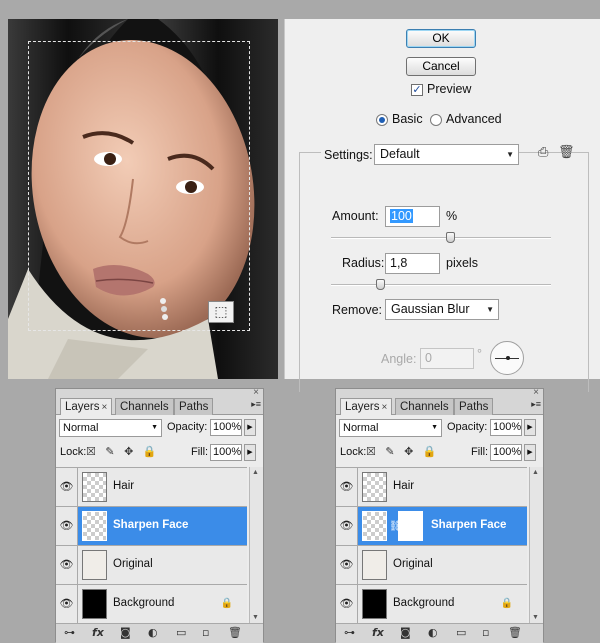 The height and width of the screenshot is (643, 600). I want to click on amount-value: 100, so click(401, 216).